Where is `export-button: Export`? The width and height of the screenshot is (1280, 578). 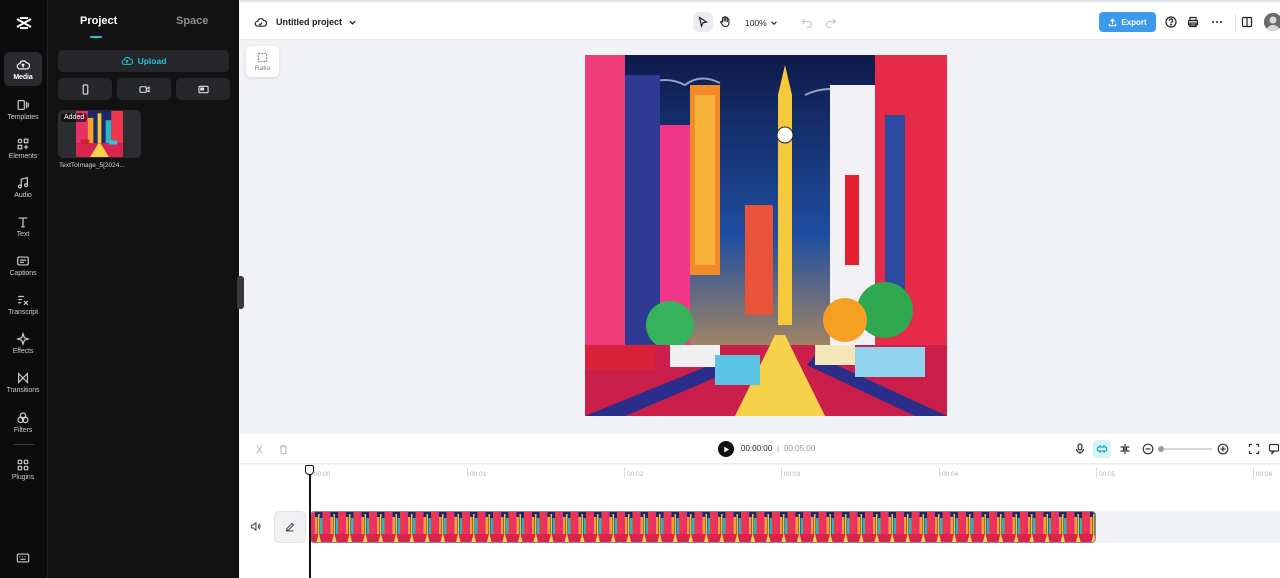
export-button: Export is located at coordinates (1127, 22).